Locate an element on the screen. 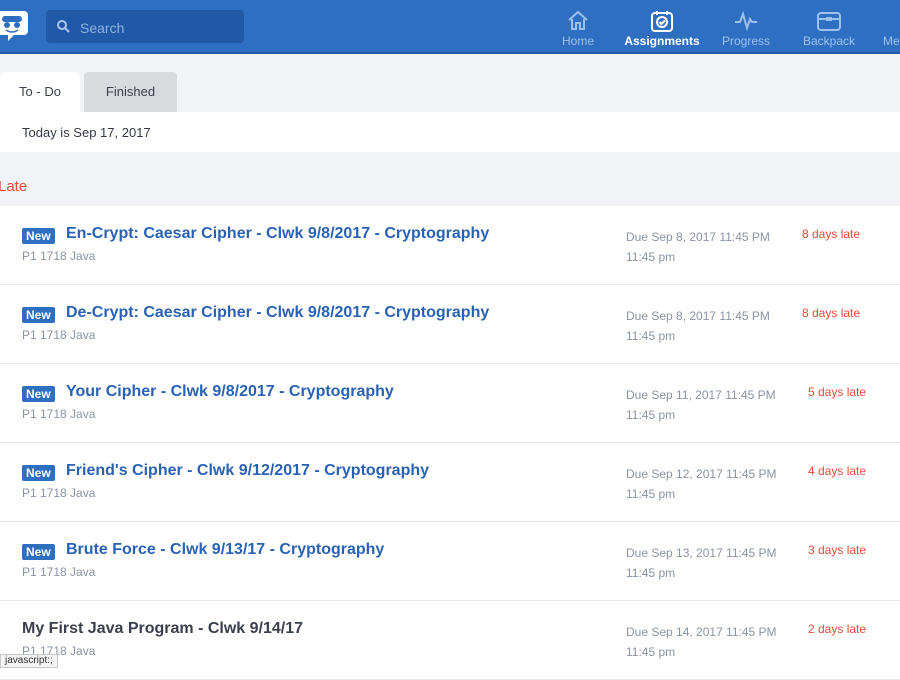  logo-icon is located at coordinates (14, 25).